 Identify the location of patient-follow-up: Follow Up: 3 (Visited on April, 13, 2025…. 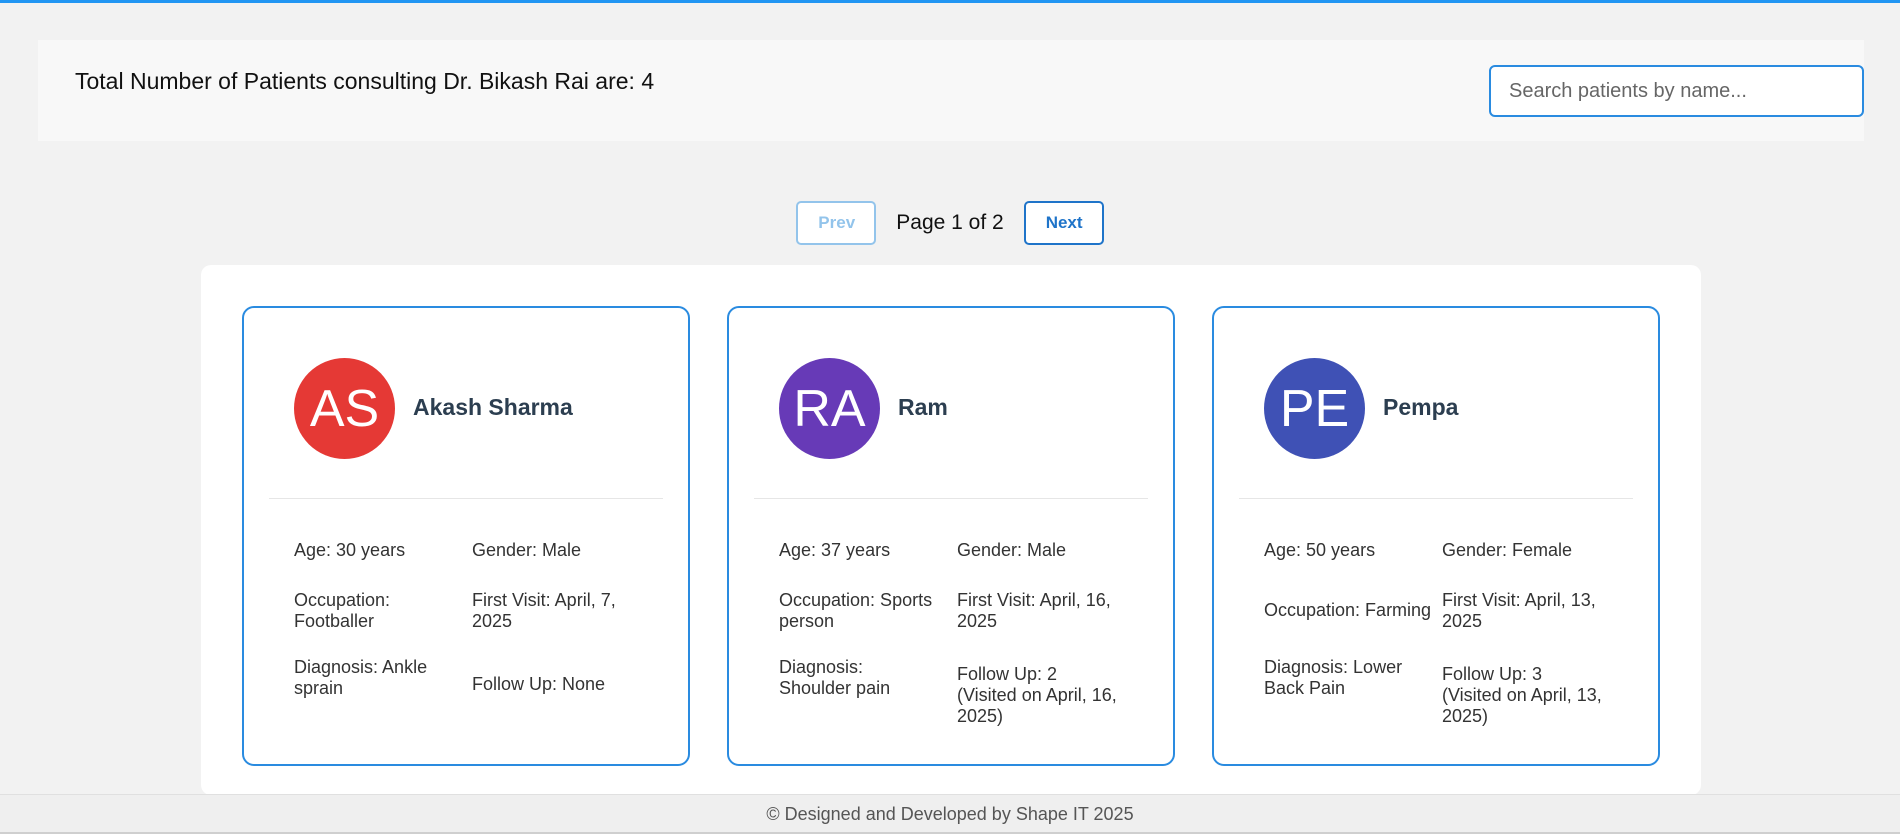
(1522, 695).